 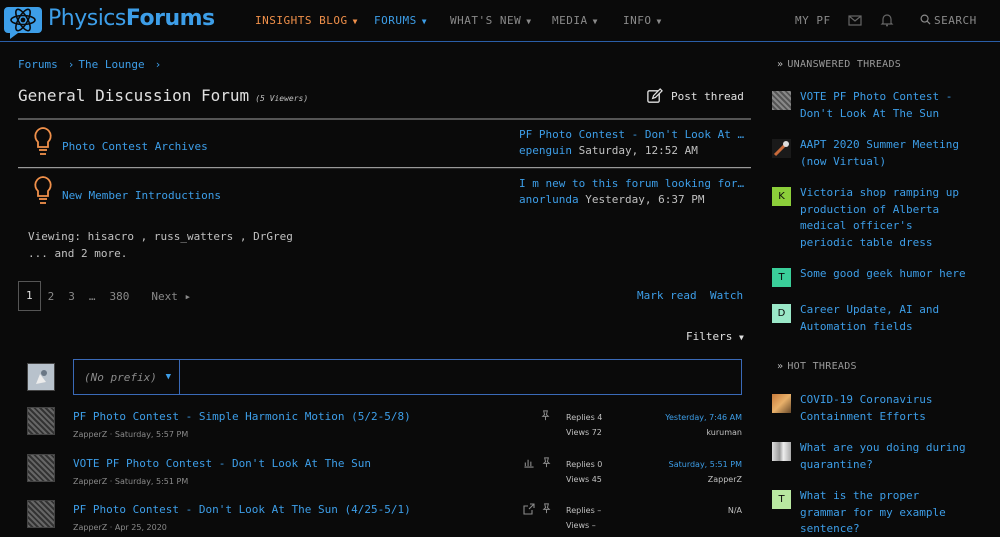 I want to click on thread-title-input, so click(x=460, y=377).